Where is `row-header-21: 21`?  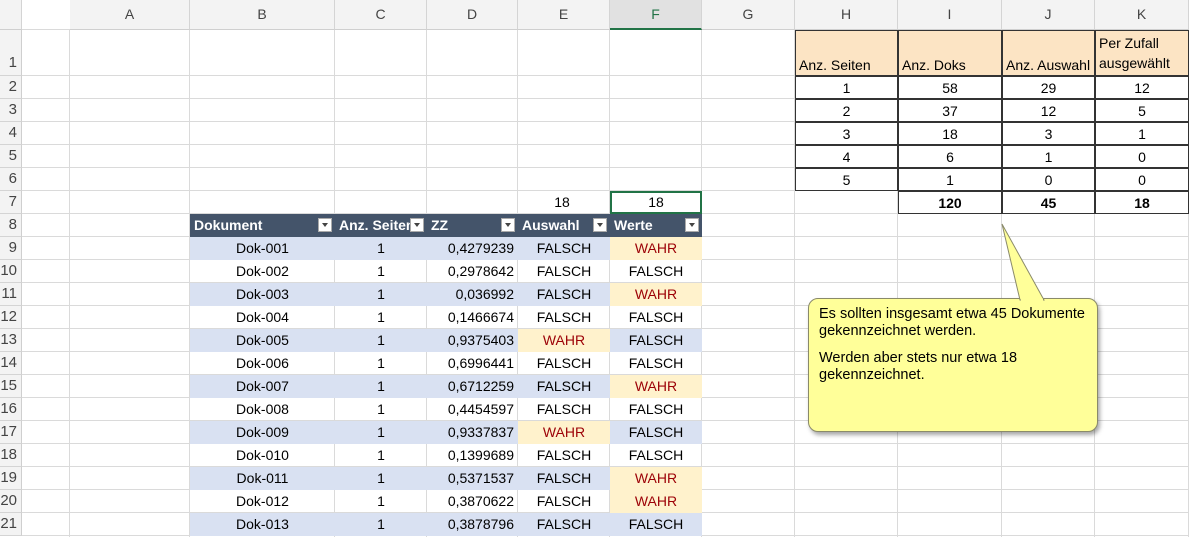
row-header-21: 21 is located at coordinates (11, 524).